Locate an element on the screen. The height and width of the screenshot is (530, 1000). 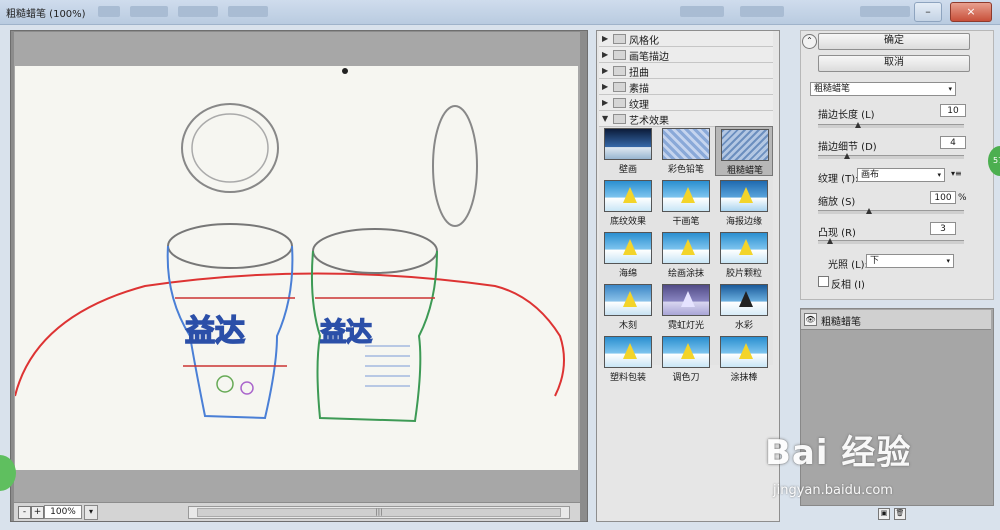
filter-label: 彩色铅笔 is located at coordinates (685, 170).